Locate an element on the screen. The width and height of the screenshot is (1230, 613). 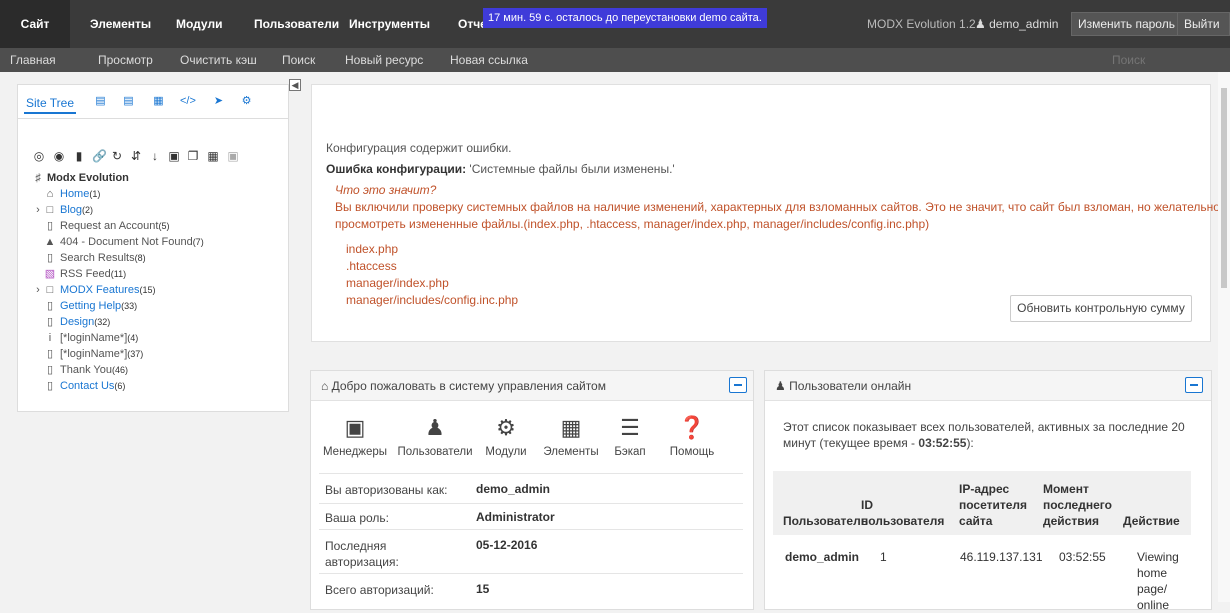
tree-node: ▯ [*loginName*](37) is located at coordinates (159, 354).